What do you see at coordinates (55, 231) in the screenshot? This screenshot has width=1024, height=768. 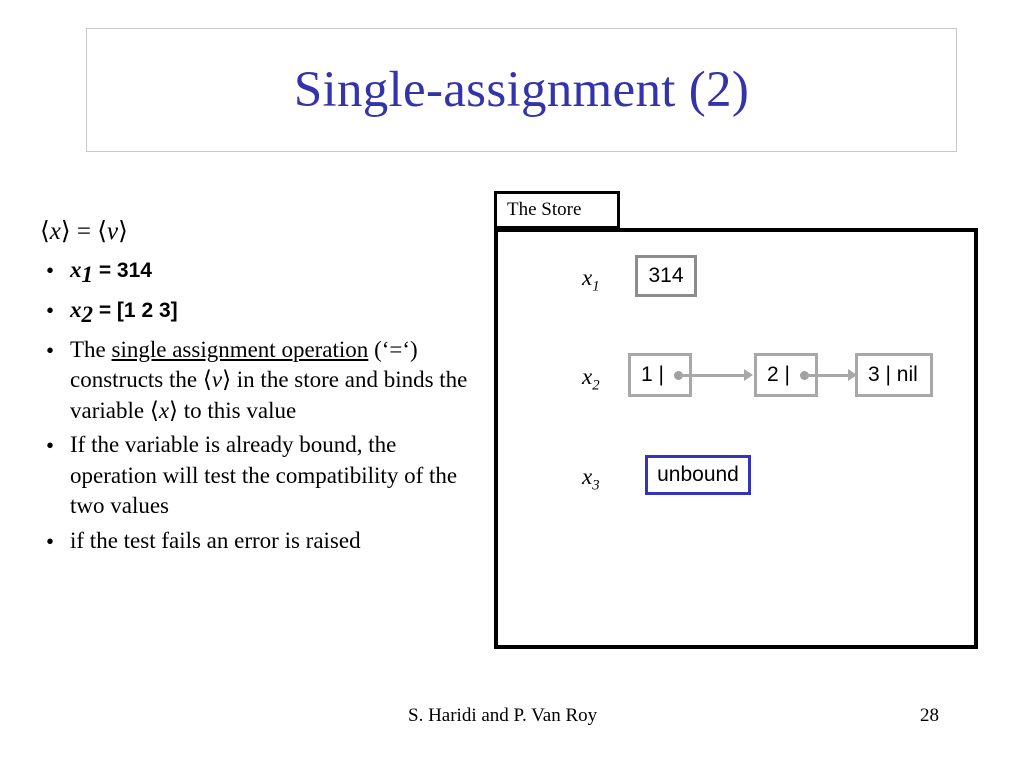 I see `equation-left-var: x` at bounding box center [55, 231].